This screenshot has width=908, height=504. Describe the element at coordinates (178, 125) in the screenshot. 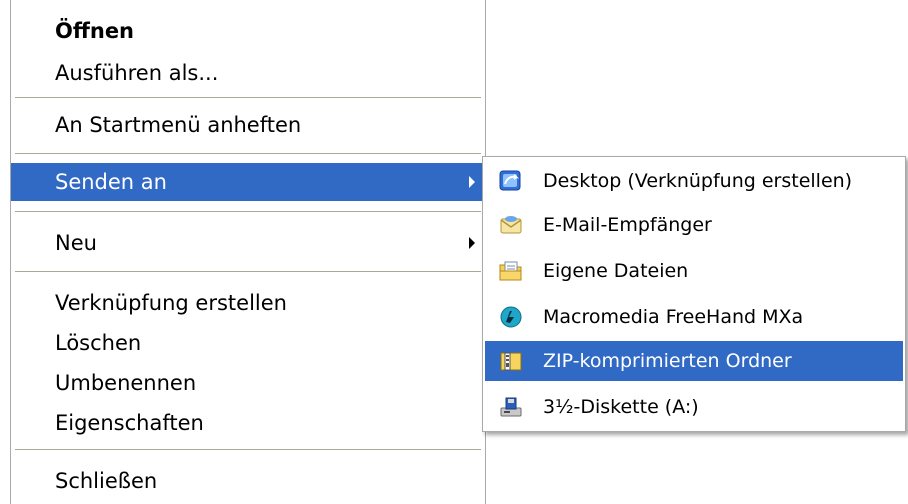

I see `menu-item-label: An Startmenü anheften` at that location.